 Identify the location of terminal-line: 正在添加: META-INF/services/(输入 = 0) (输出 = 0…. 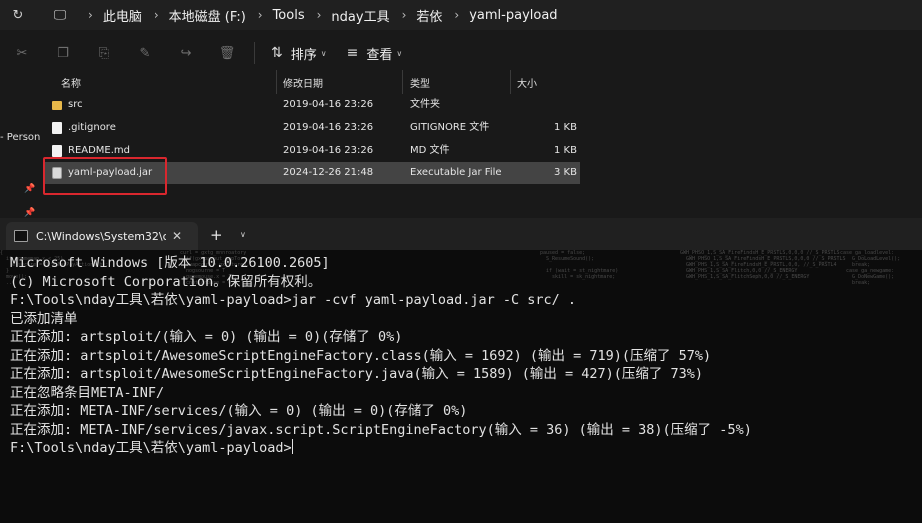
(239, 411).